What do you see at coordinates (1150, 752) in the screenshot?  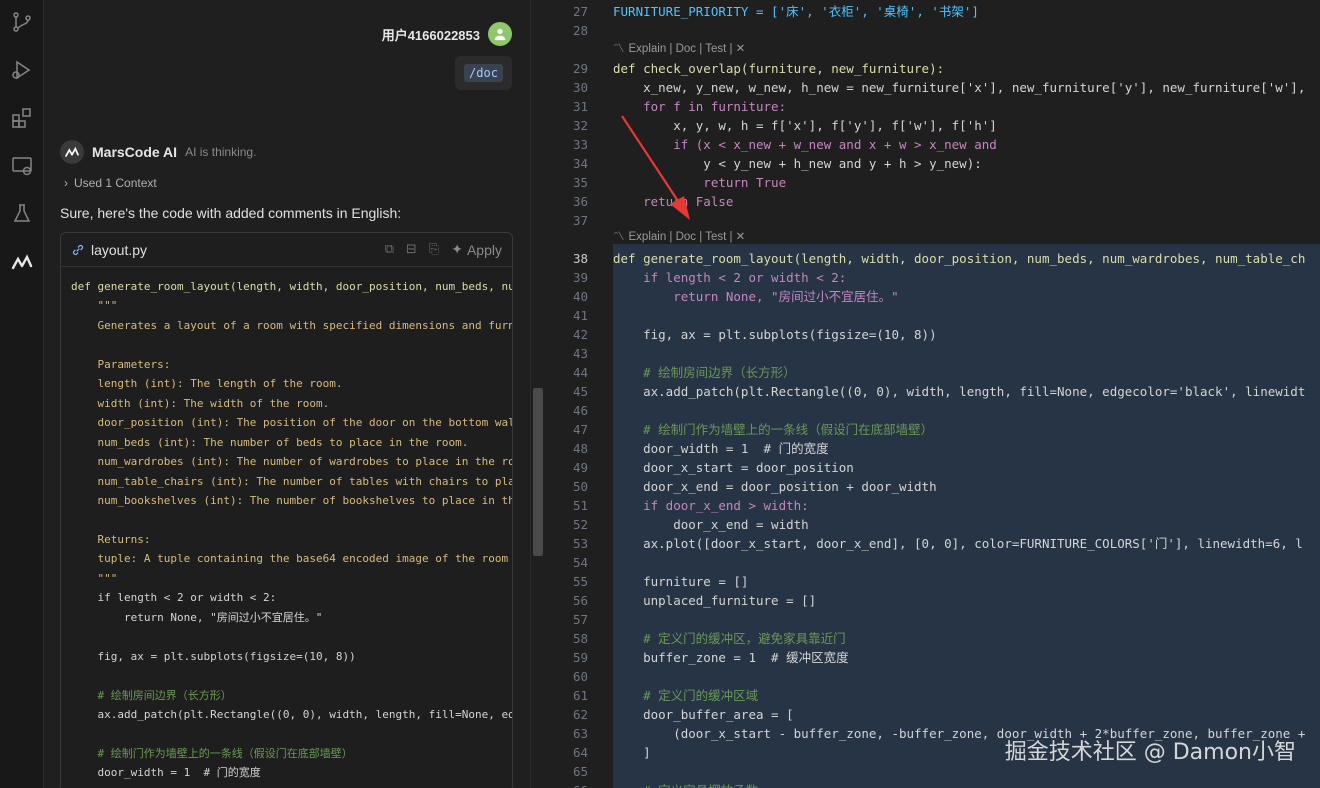 I see `watermark: 掘金技术社区 @ Damon小智` at bounding box center [1150, 752].